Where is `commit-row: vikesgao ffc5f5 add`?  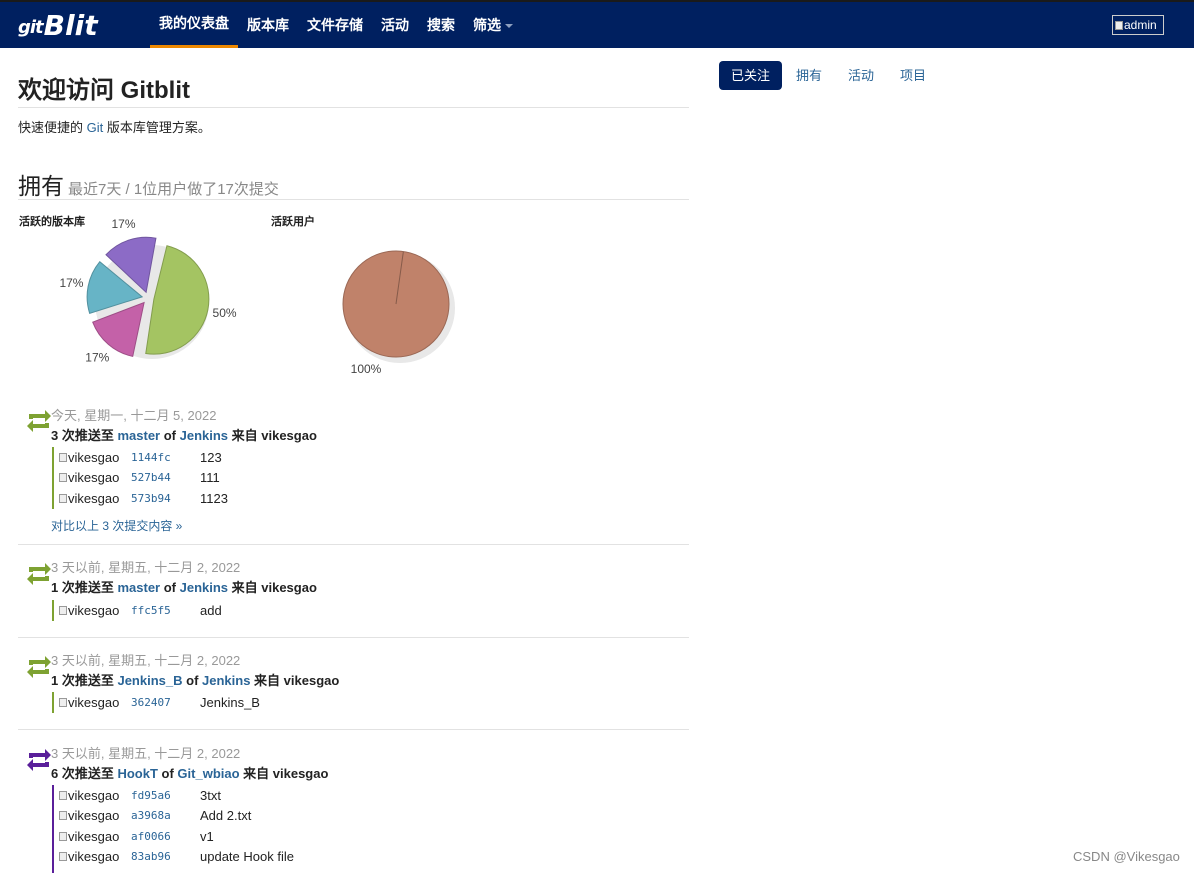 commit-row: vikesgao ffc5f5 add is located at coordinates (138, 610).